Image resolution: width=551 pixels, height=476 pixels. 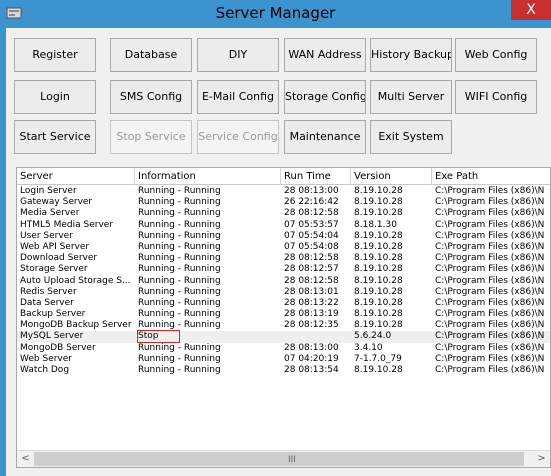 I want to click on cell-server: Storage Server, so click(x=54, y=269).